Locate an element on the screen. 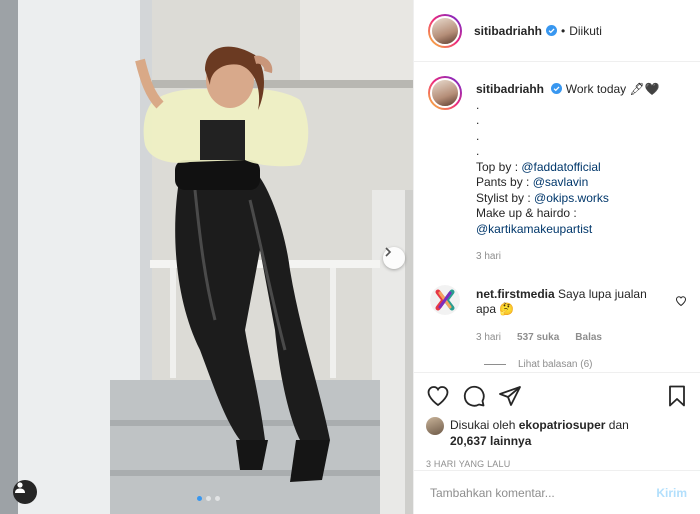  caption-meta: 3 hari is located at coordinates (568, 257).